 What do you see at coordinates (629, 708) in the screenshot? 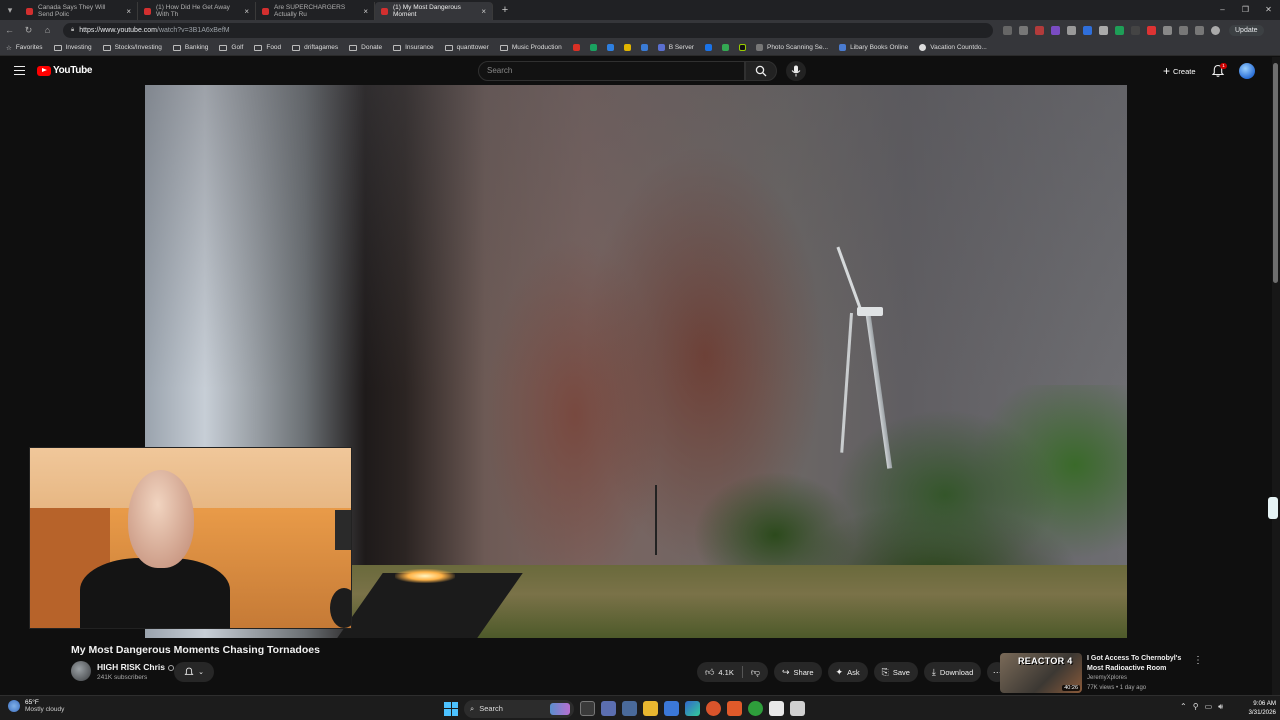
I see `widgets-icon` at bounding box center [629, 708].